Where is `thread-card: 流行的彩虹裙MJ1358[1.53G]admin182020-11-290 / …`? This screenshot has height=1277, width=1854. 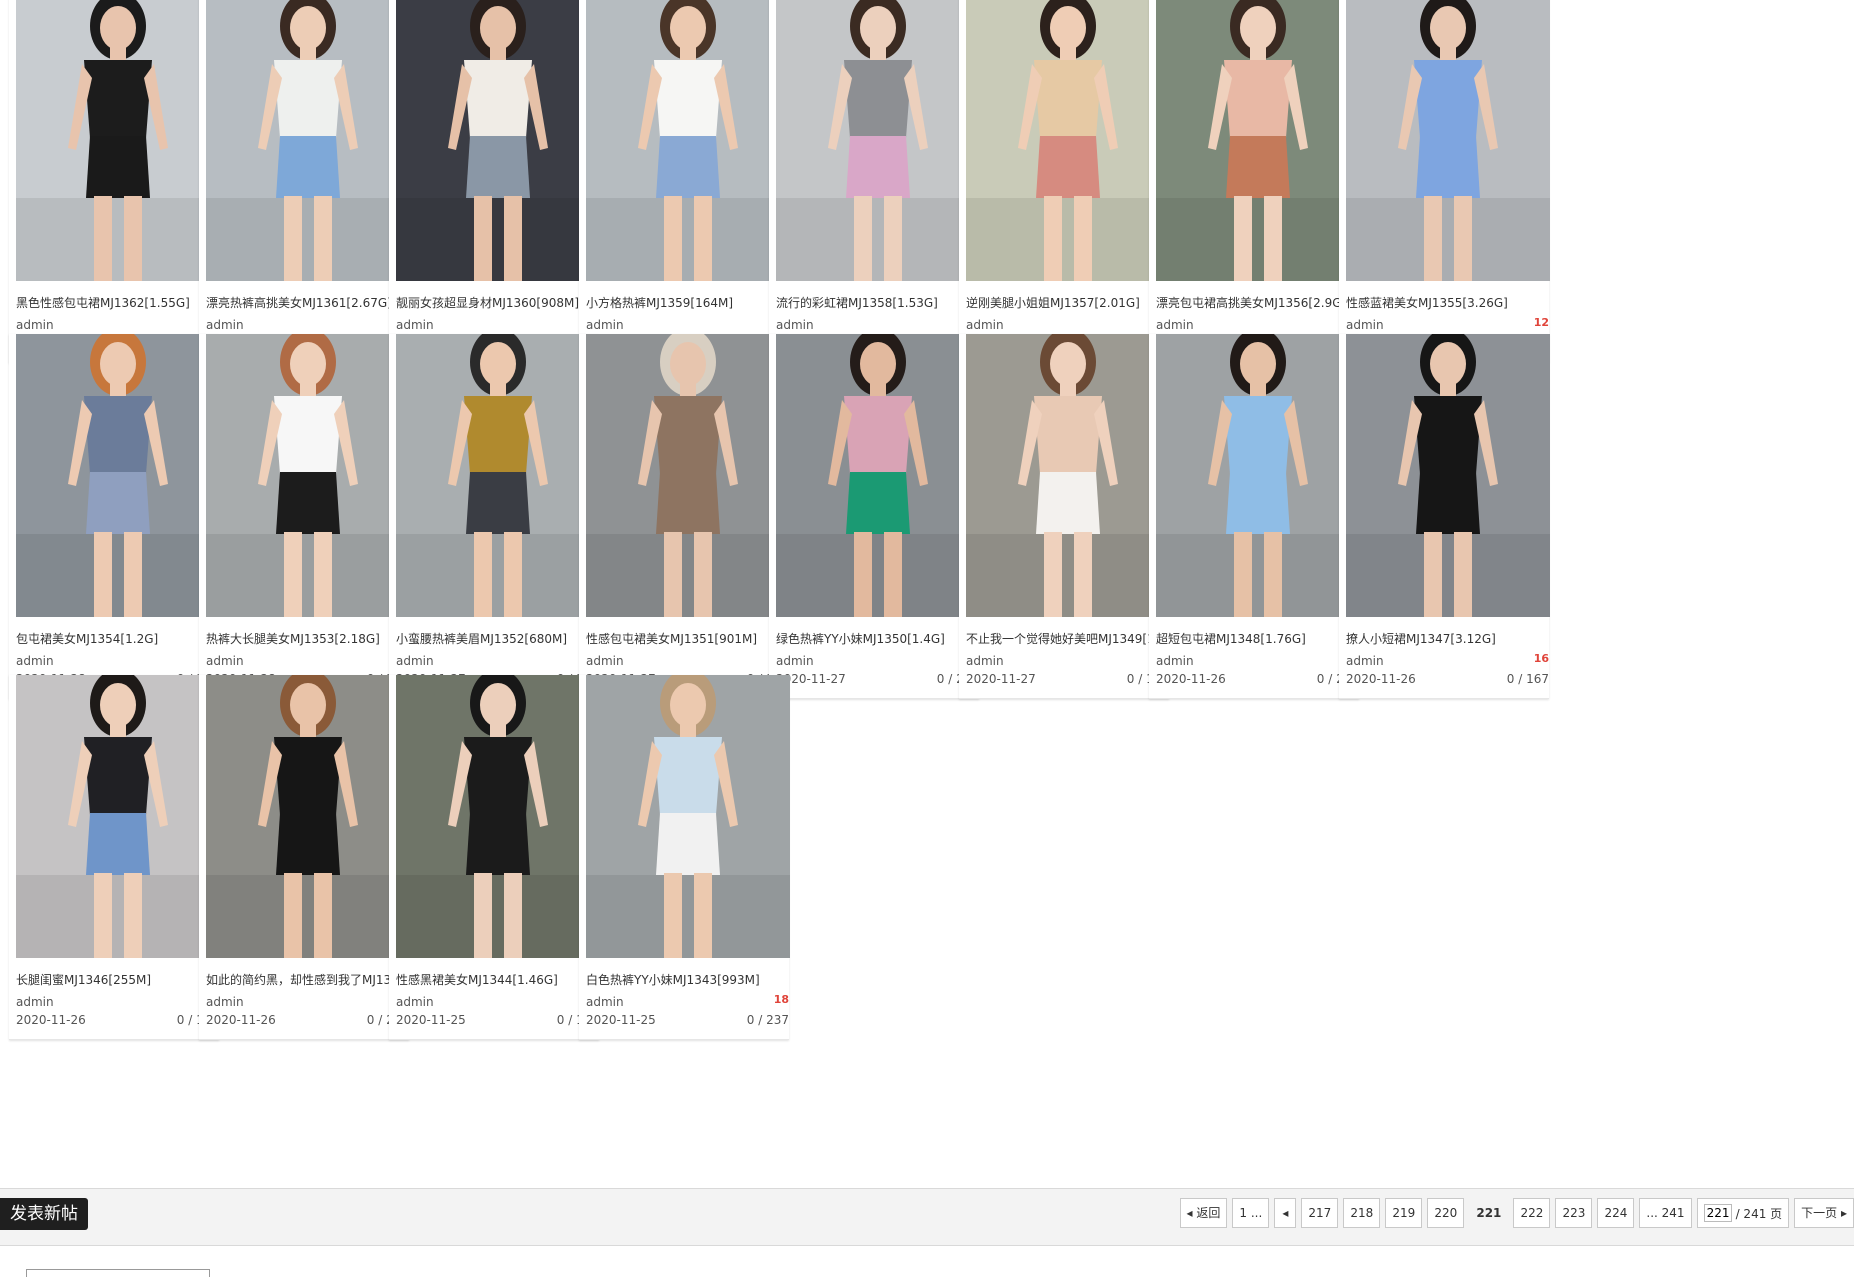
thread-card: 流行的彩虹裙MJ1358[1.53G]admin182020-11-290 / … is located at coordinates (874, 181).